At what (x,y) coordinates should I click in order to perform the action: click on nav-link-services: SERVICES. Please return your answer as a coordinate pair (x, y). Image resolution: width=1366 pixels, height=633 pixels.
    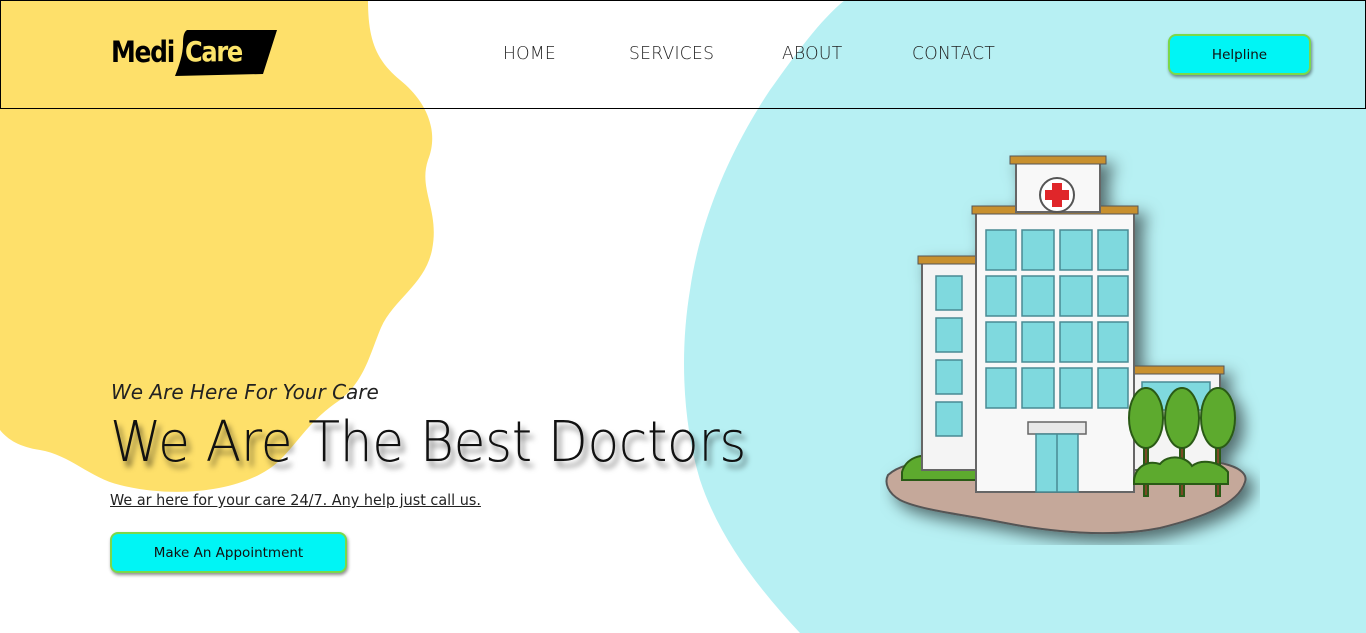
    Looking at the image, I should click on (671, 53).